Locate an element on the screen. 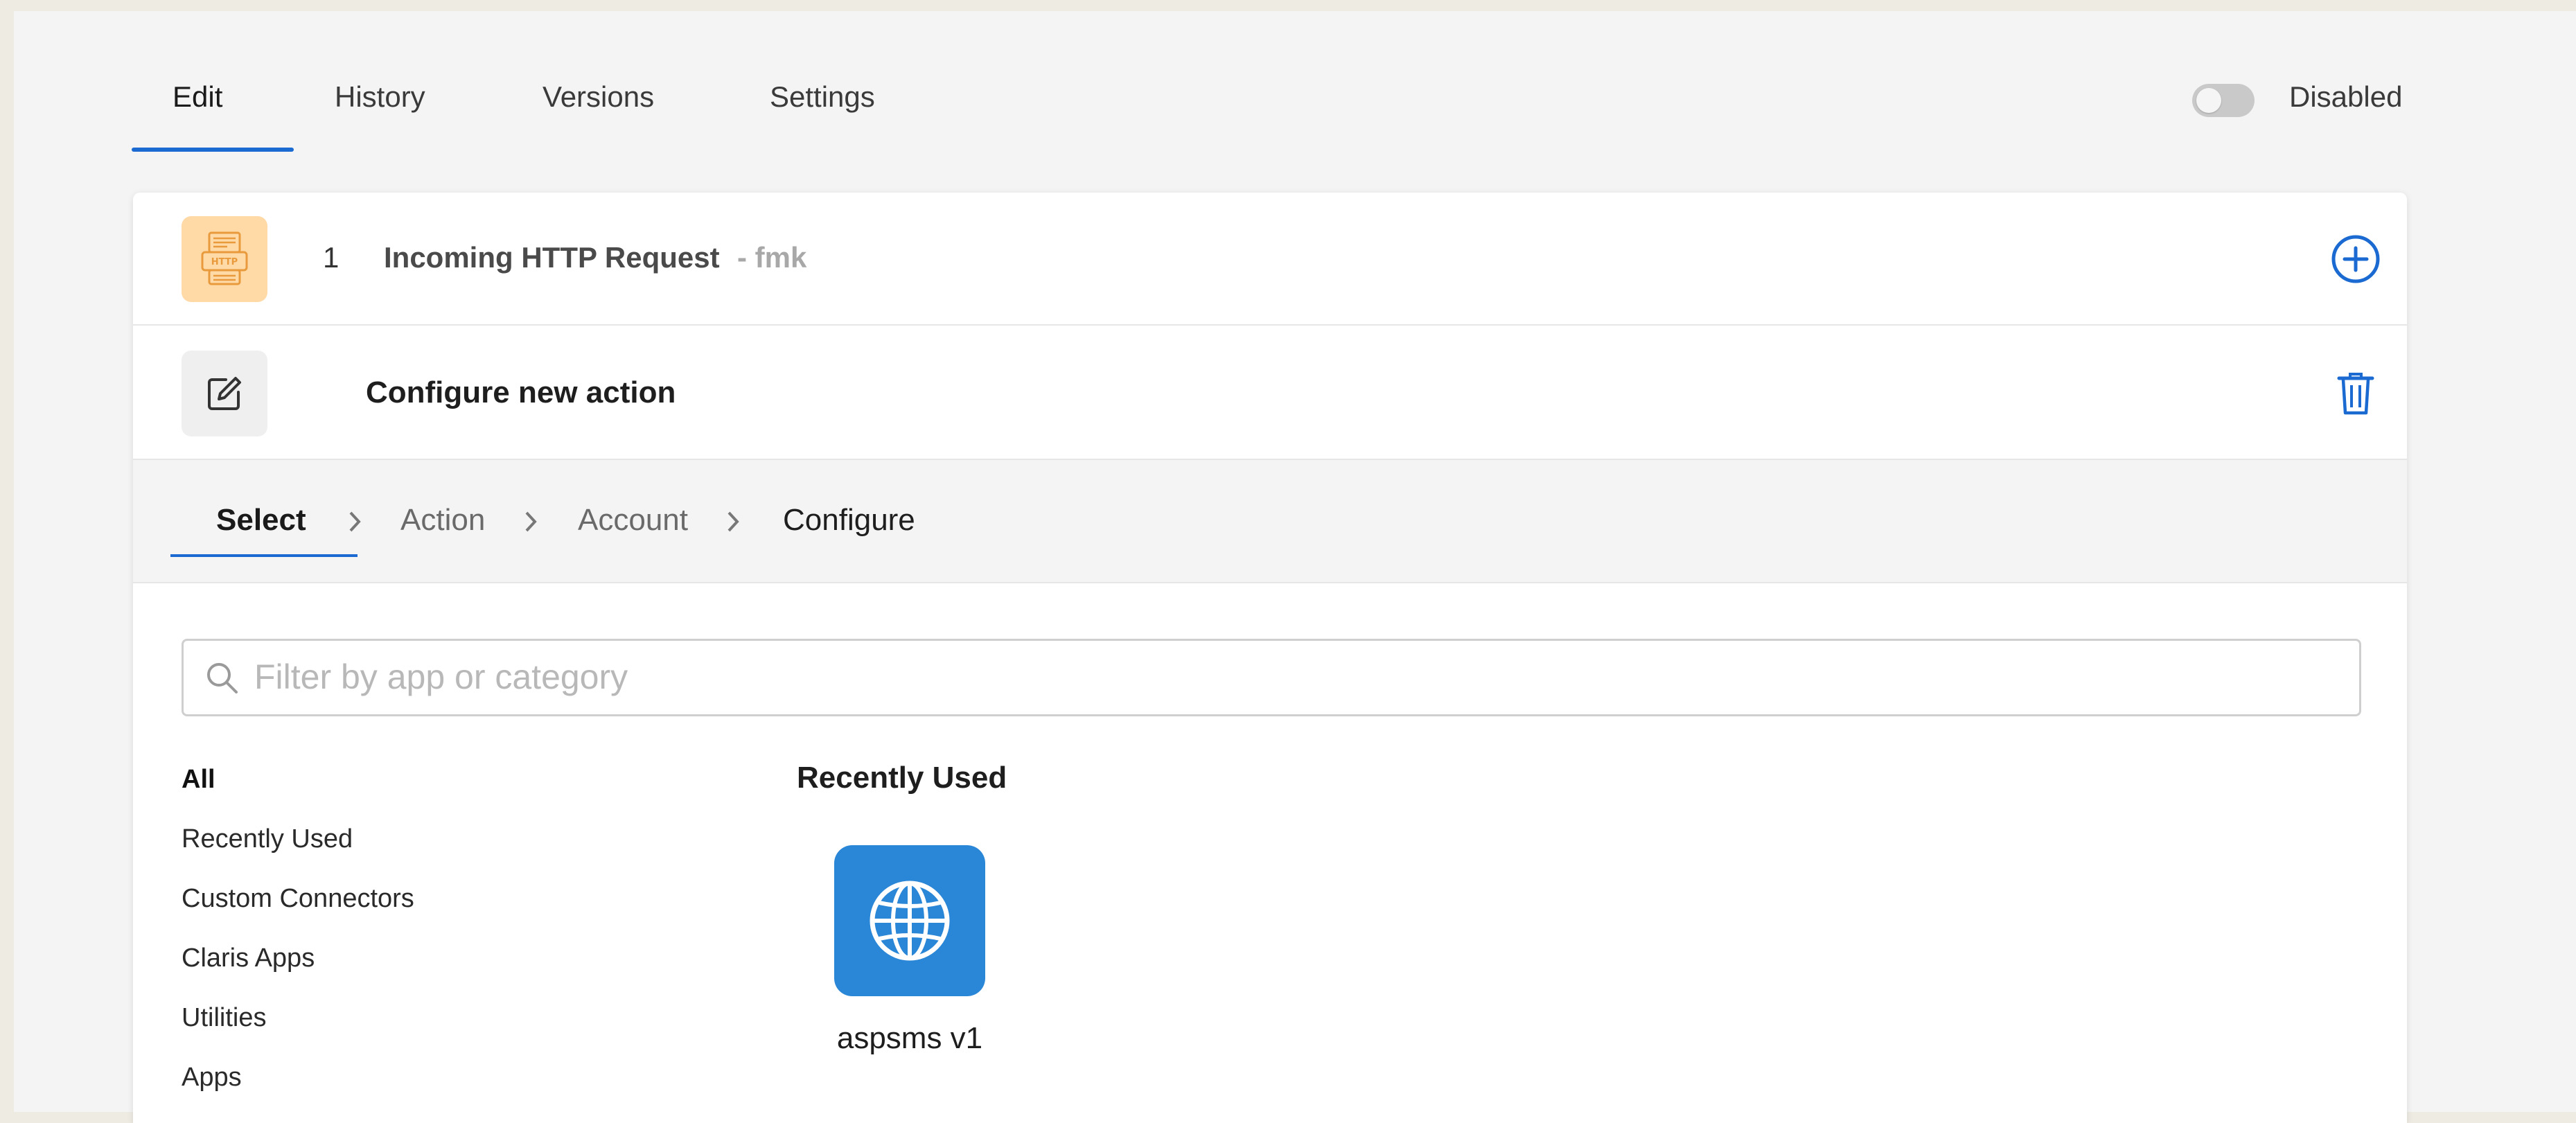  enable-toggle is located at coordinates (2223, 100).